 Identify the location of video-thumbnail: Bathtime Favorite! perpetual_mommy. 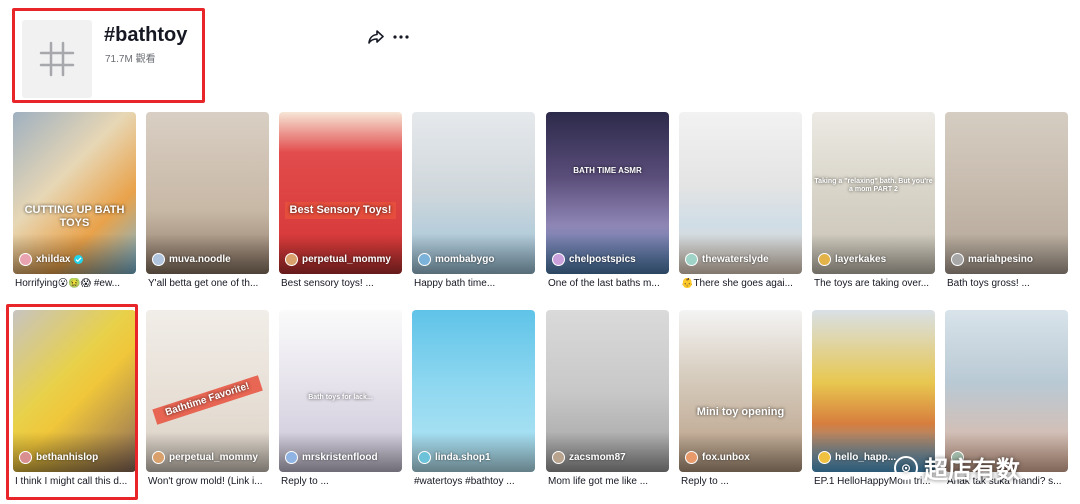
(207, 391).